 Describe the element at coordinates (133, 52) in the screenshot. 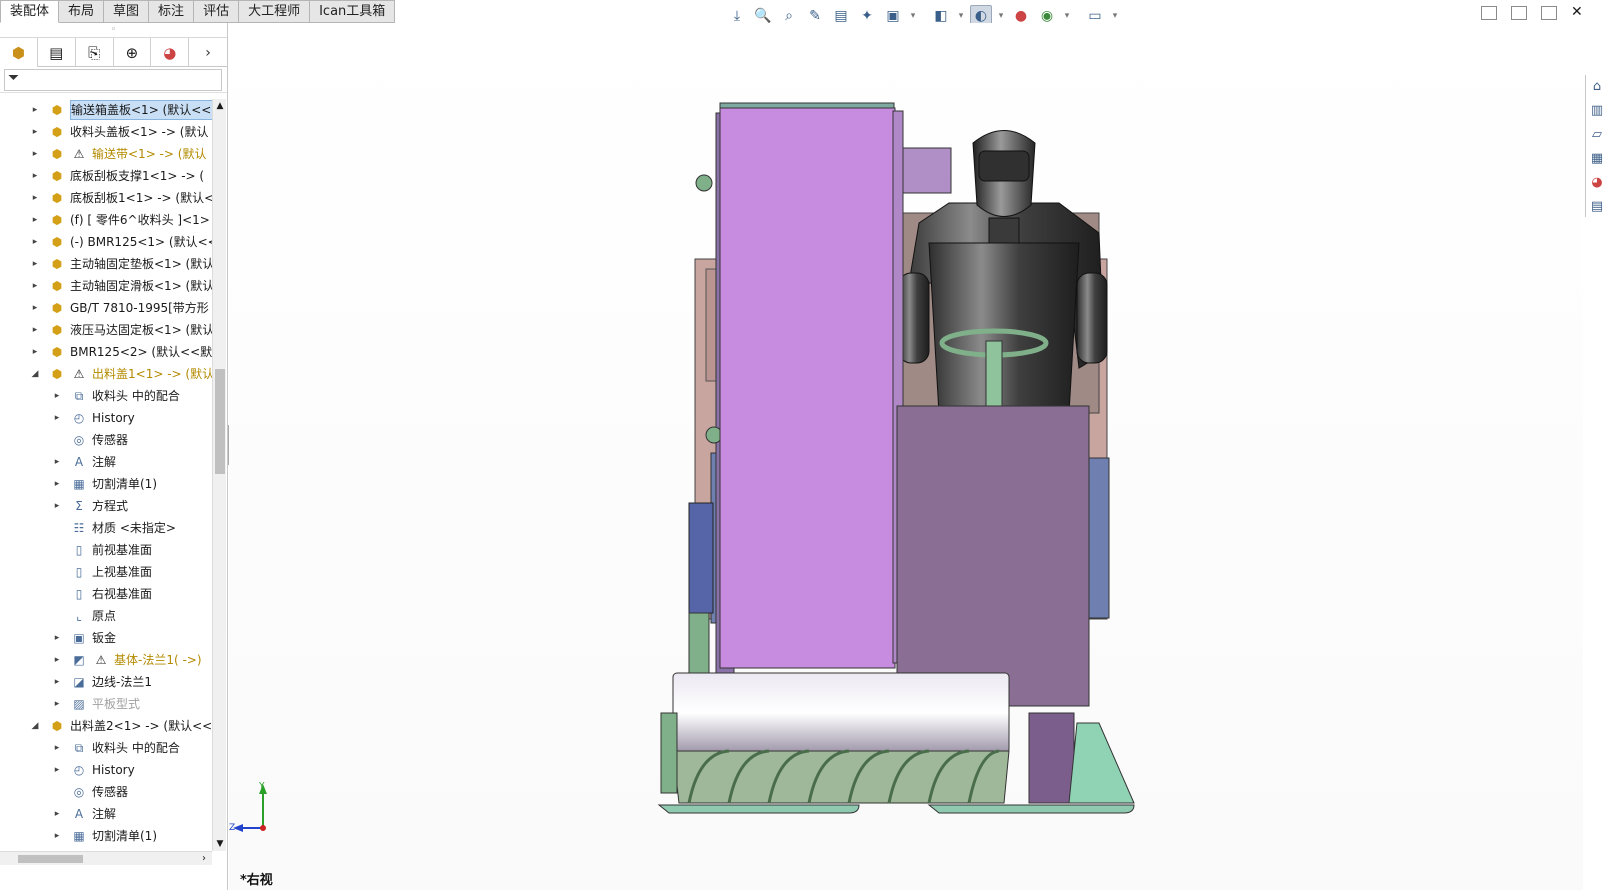

I see `dimxpert-icon: ⊕` at that location.